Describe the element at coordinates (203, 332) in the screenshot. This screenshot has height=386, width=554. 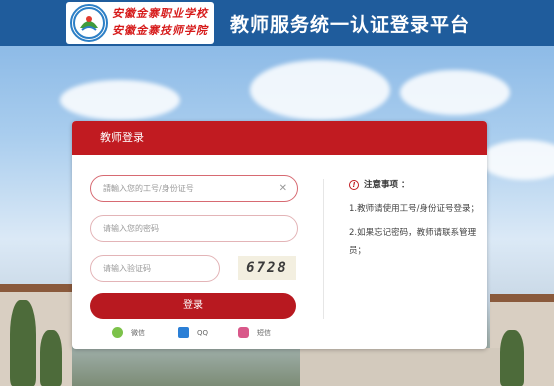
I see `qq-label: QQ` at that location.